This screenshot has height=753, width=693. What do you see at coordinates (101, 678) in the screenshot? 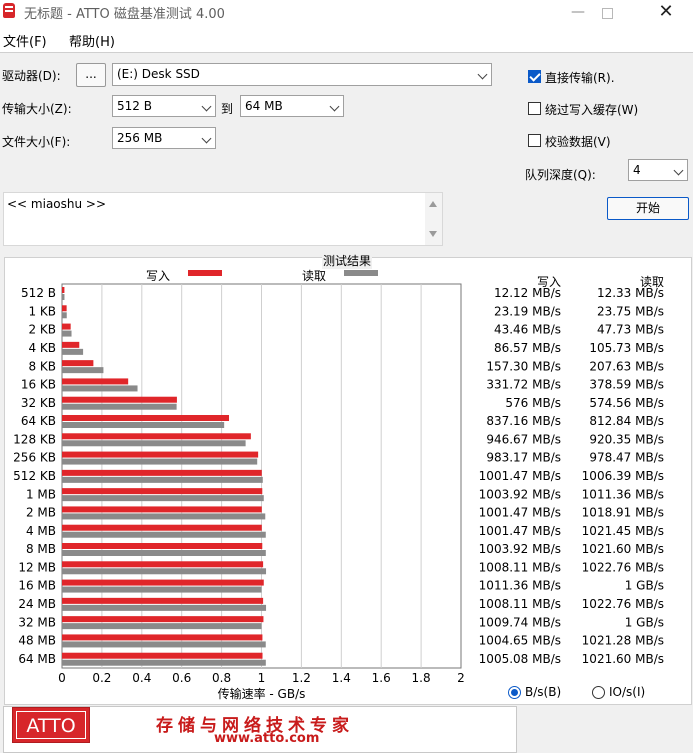
I see `x-tick-label: 0.2` at bounding box center [101, 678].